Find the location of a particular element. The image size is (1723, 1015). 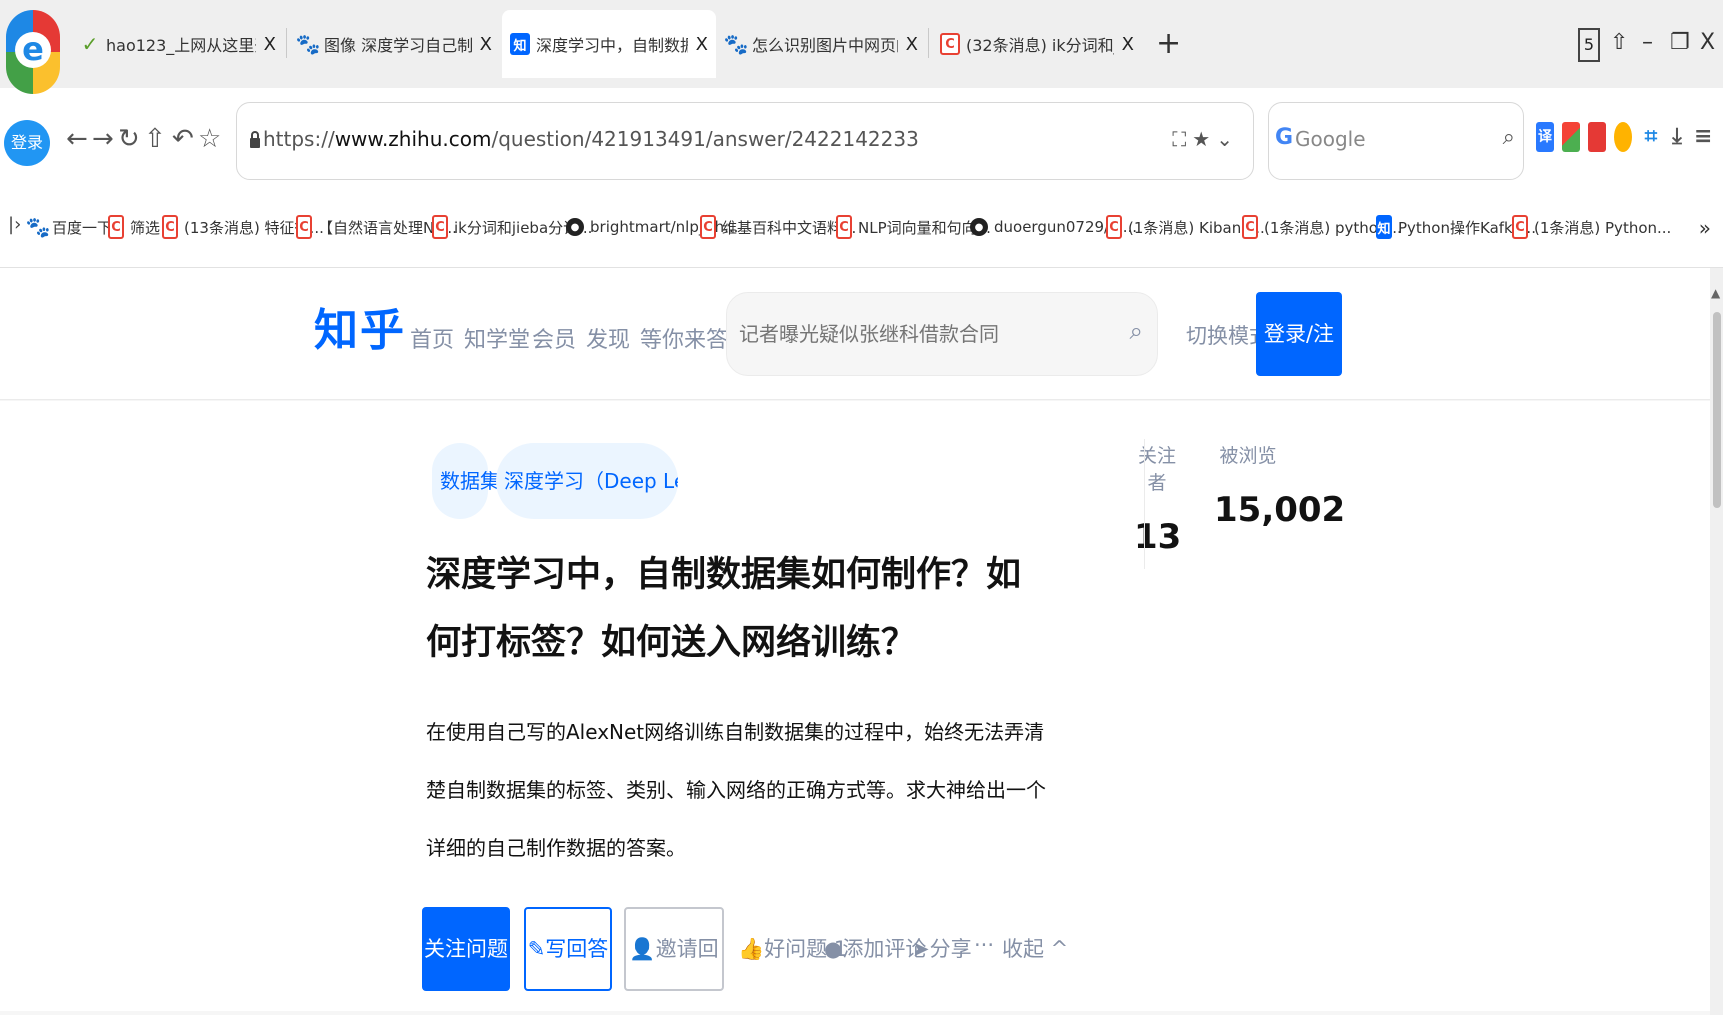

chevron-down-icon: ⌄ is located at coordinates (1227, 139).